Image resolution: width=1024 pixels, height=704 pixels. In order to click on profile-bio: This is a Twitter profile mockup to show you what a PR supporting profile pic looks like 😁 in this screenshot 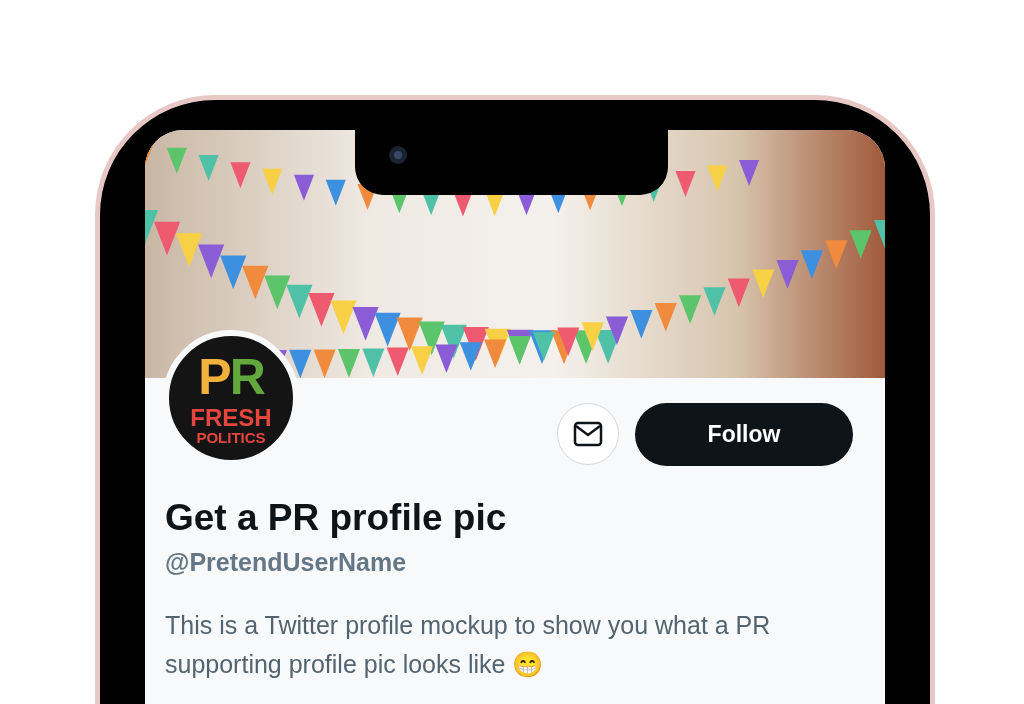, I will do `click(468, 644)`.